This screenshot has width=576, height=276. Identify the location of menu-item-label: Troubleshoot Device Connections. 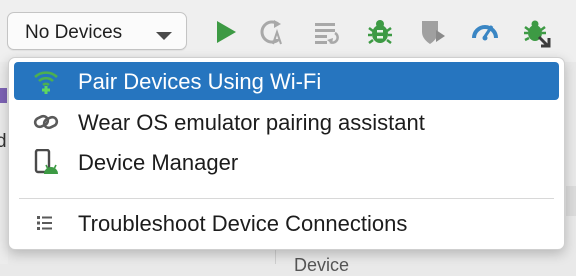
(243, 223).